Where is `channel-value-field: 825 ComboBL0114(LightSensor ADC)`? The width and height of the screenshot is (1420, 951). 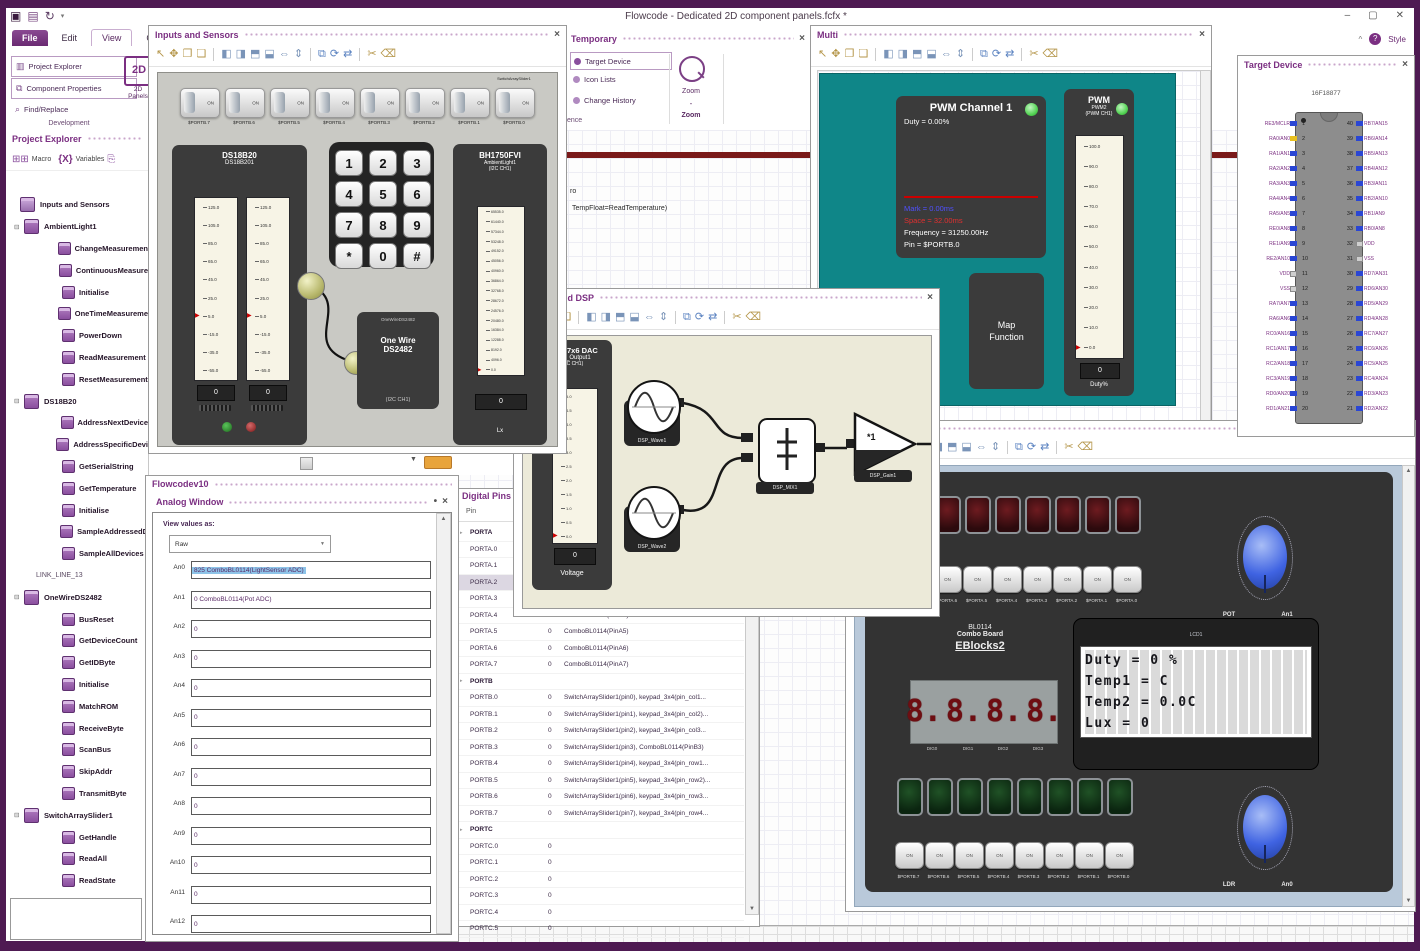 channel-value-field: 825 ComboBL0114(LightSensor ADC) is located at coordinates (311, 570).